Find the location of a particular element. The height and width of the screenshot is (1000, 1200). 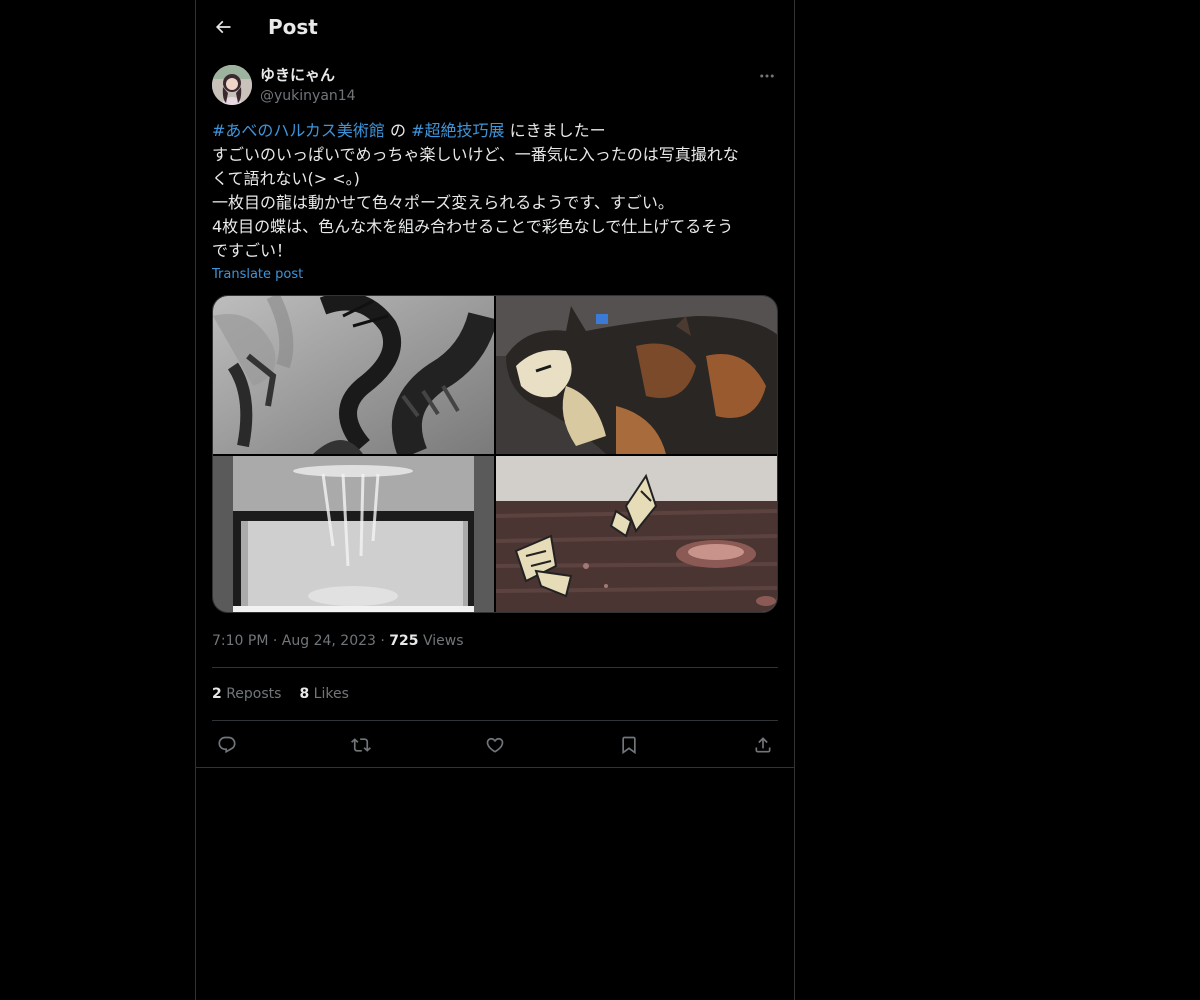

likes-count: 8 is located at coordinates (304, 694).